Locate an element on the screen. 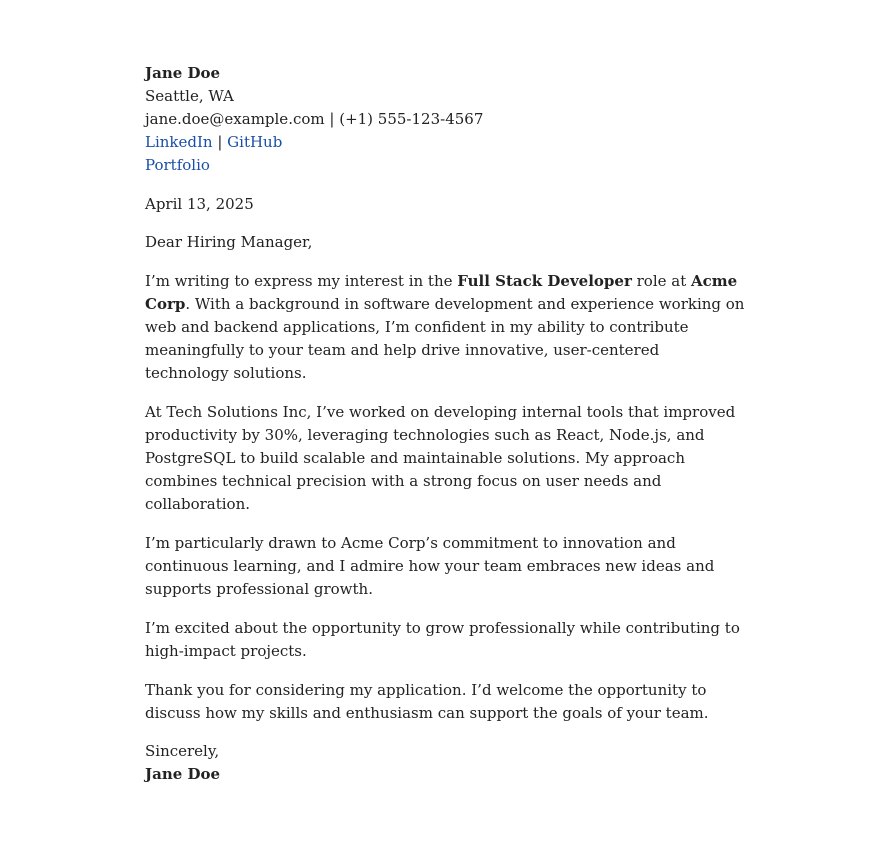 The image size is (895, 848). sender-name: Jane Doe is located at coordinates (183, 73).